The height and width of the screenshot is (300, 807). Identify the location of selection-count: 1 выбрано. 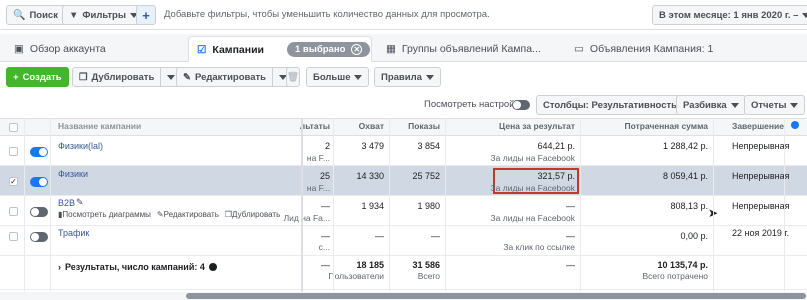
(320, 49).